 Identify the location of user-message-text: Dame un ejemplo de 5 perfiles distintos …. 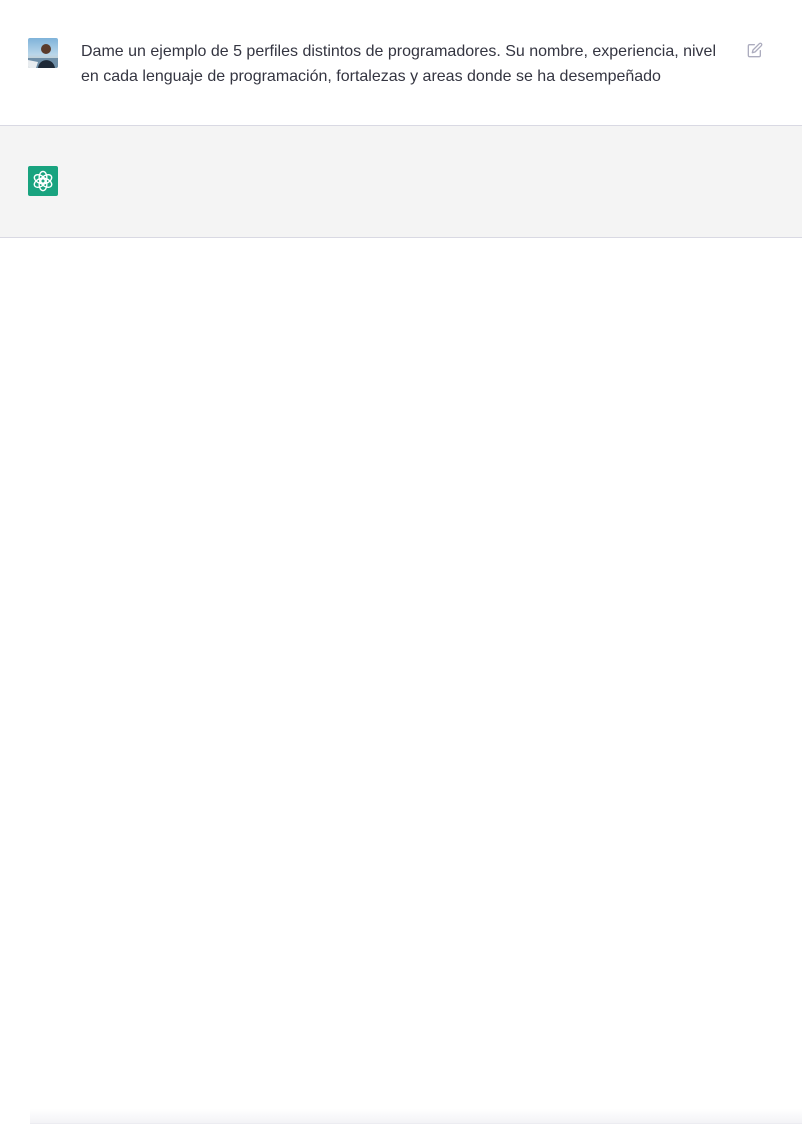
(399, 64).